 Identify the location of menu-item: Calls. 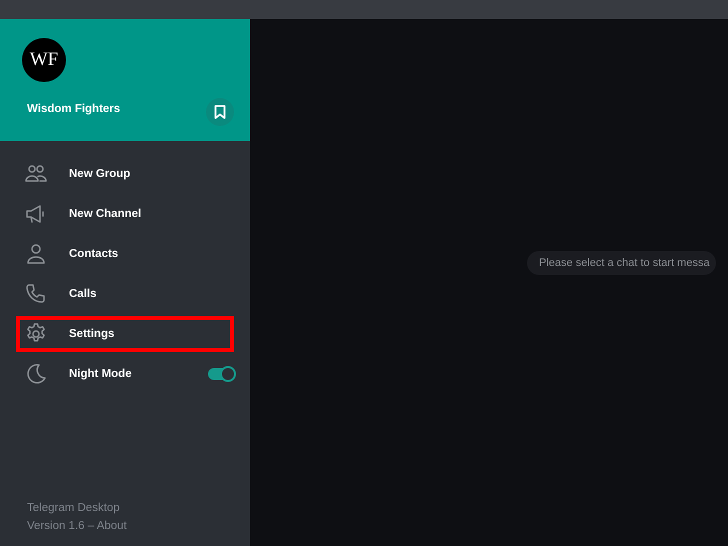
(125, 294).